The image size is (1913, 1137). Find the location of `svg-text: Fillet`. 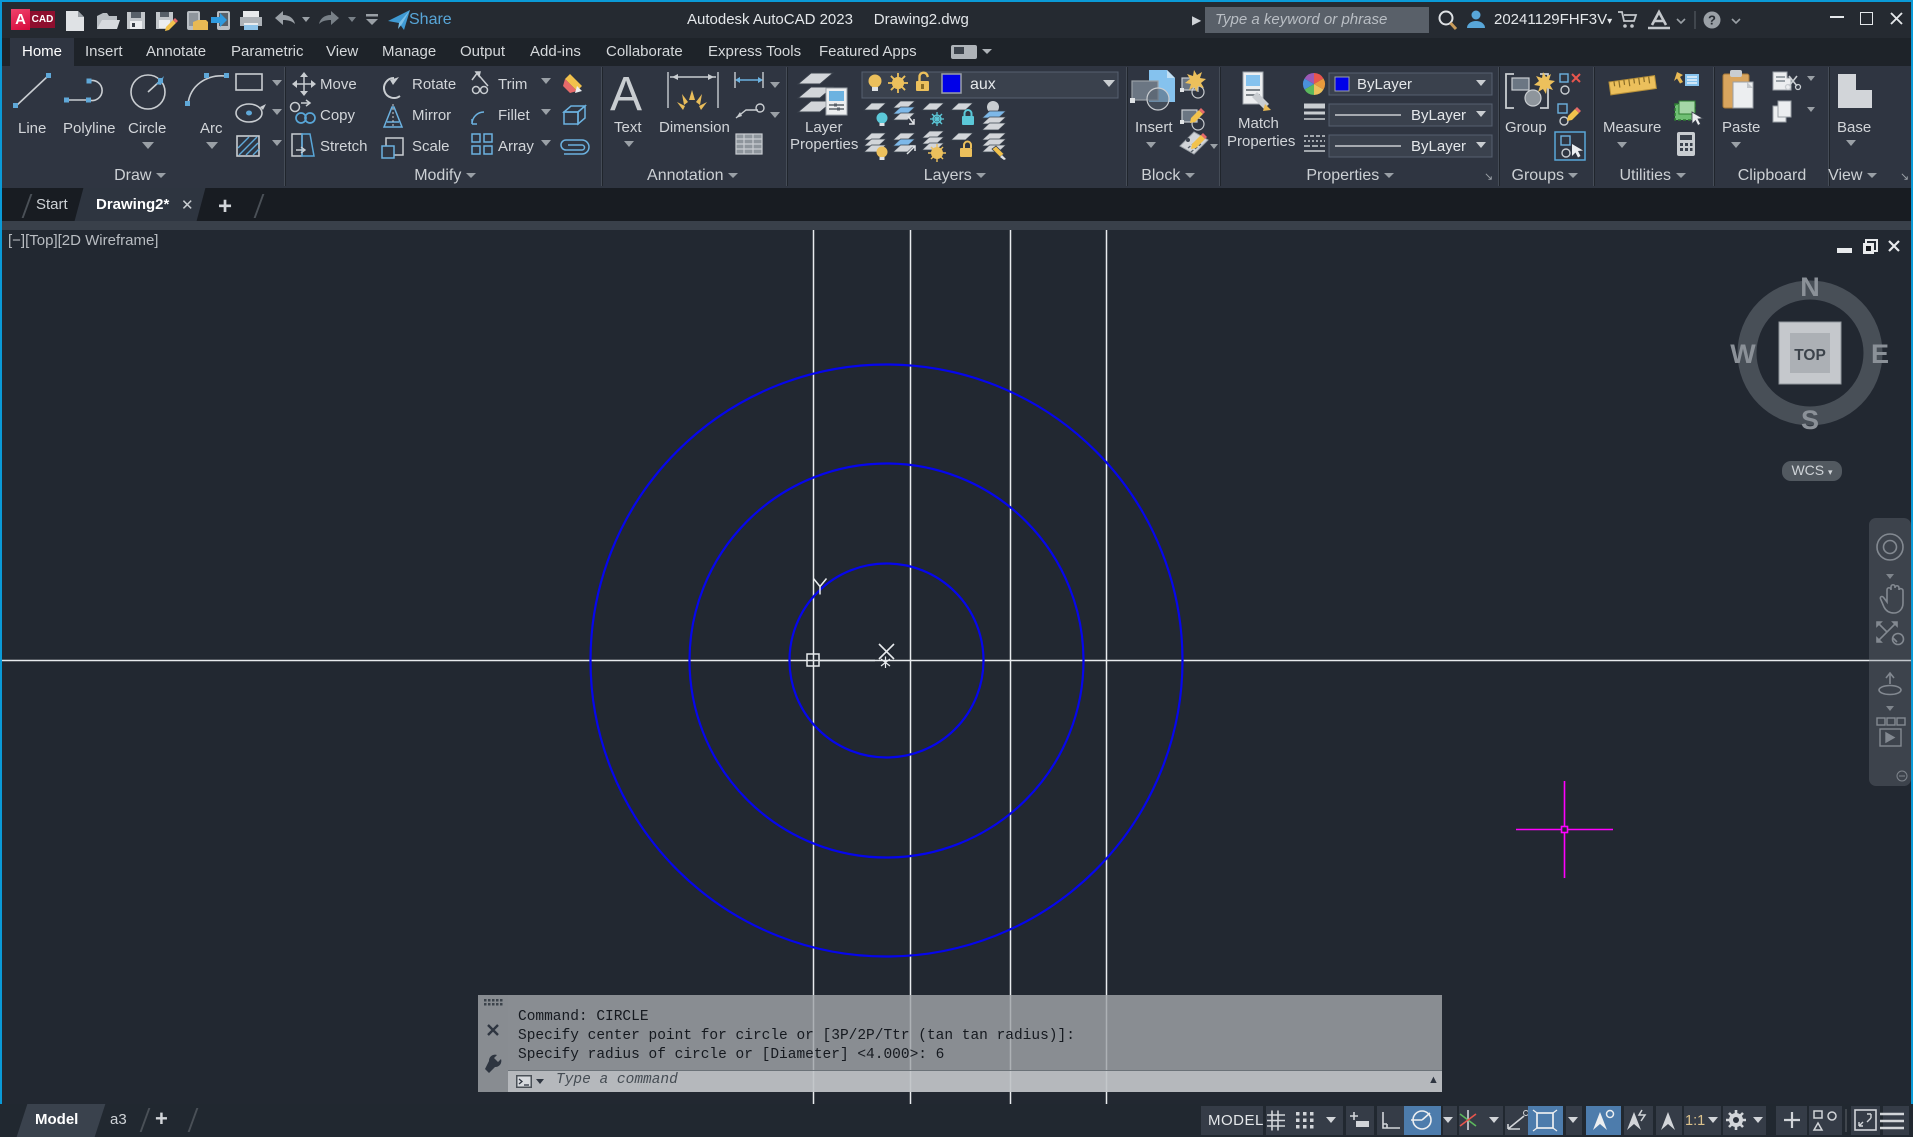

svg-text: Fillet is located at coordinates (514, 115).